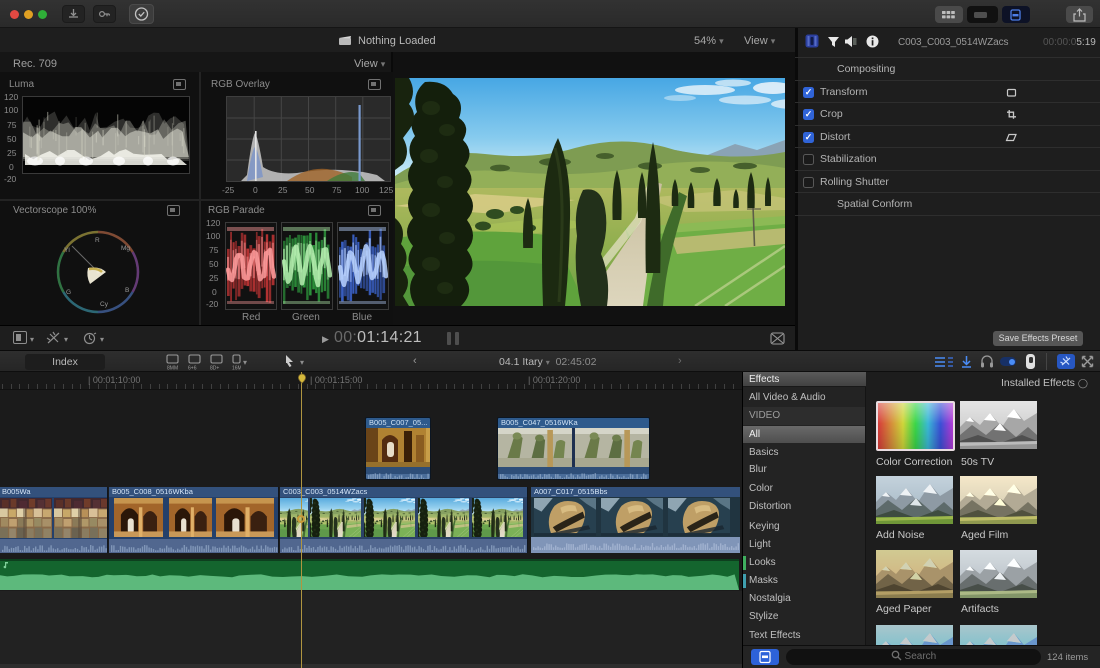 This screenshot has width=1100, height=668. What do you see at coordinates (68, 292) in the screenshot?
I see `svg-text: G` at bounding box center [68, 292].